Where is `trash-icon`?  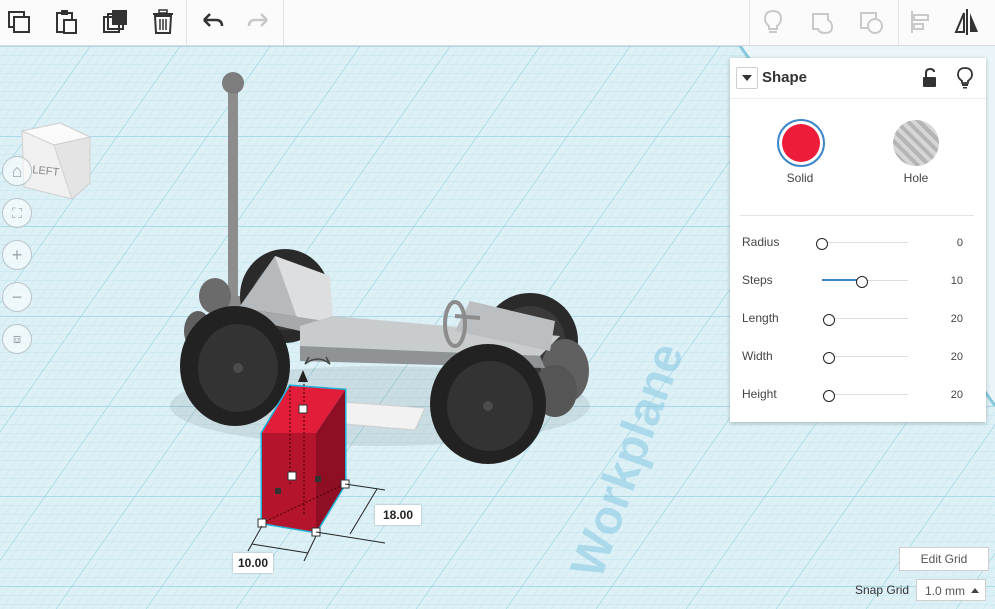 trash-icon is located at coordinates (163, 21).